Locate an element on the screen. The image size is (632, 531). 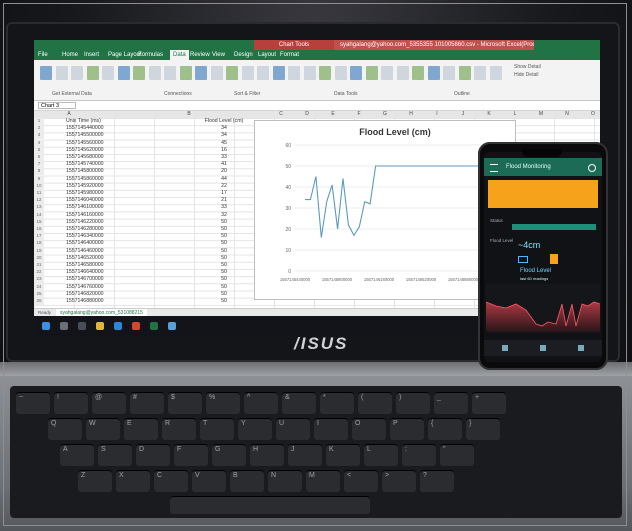
cell-unix-time: 1557146760000 is located at coordinates (106, 287).